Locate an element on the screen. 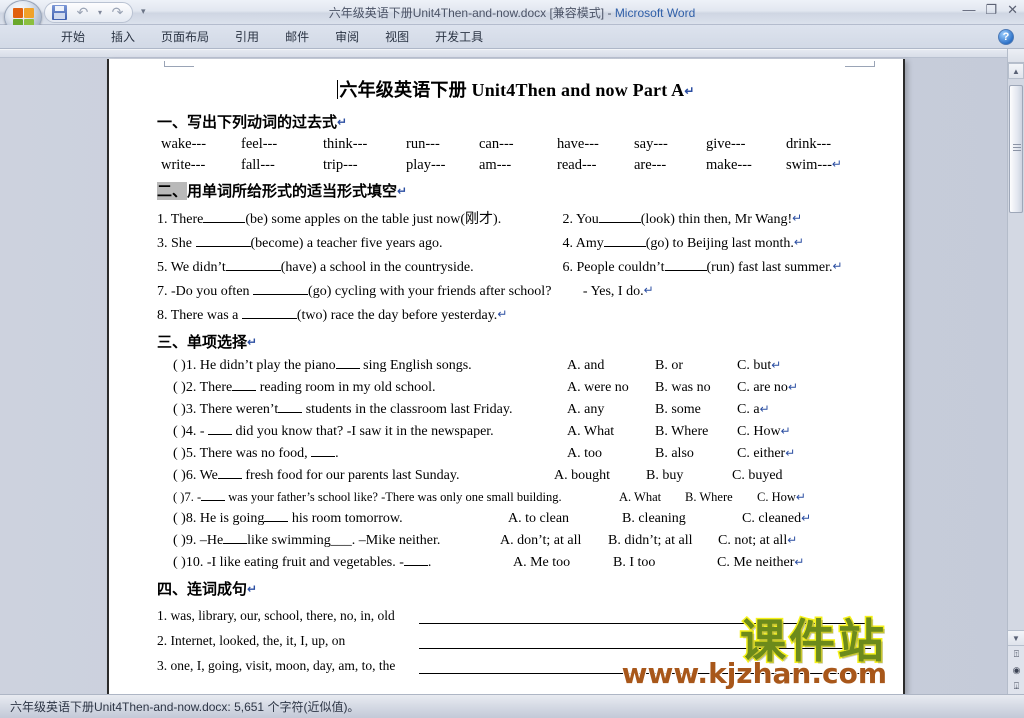 The width and height of the screenshot is (1024, 718). vertical-scrollbar: ▲ ▼ ⍐ ◉ ⍗ is located at coordinates (1015, 371).